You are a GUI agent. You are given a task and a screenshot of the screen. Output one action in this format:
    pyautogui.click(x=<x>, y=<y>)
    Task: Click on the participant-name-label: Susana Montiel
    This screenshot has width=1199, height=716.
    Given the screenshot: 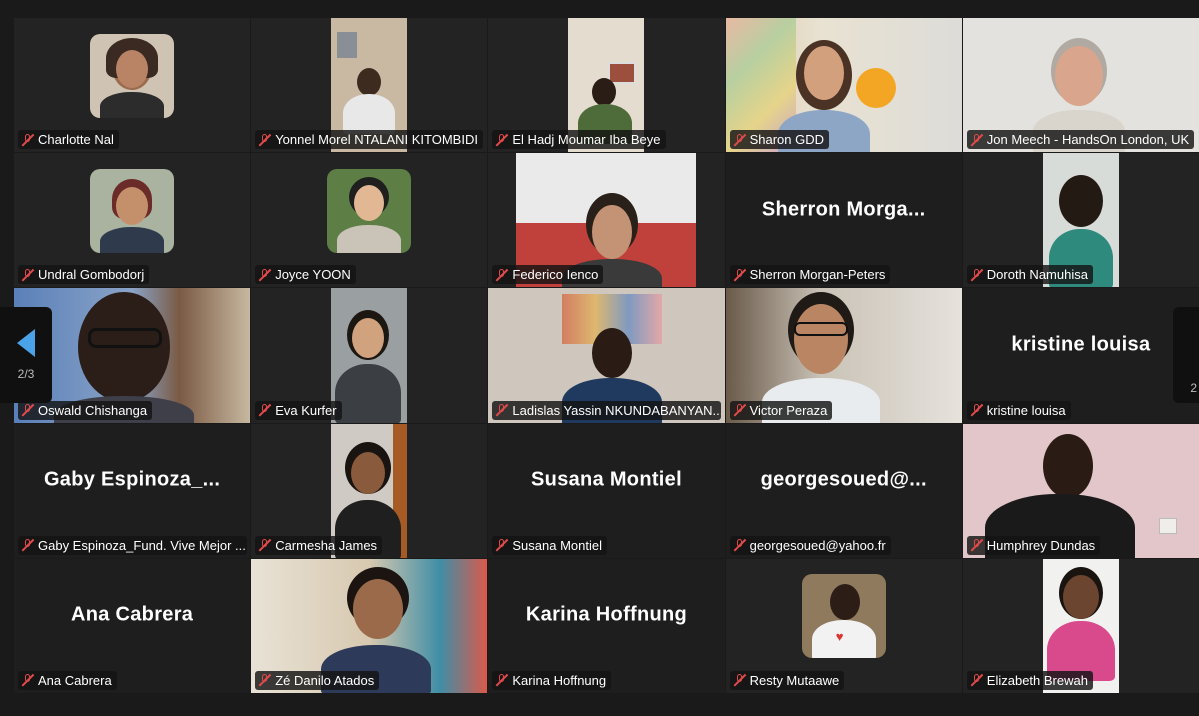 What is the action you would take?
    pyautogui.click(x=550, y=545)
    